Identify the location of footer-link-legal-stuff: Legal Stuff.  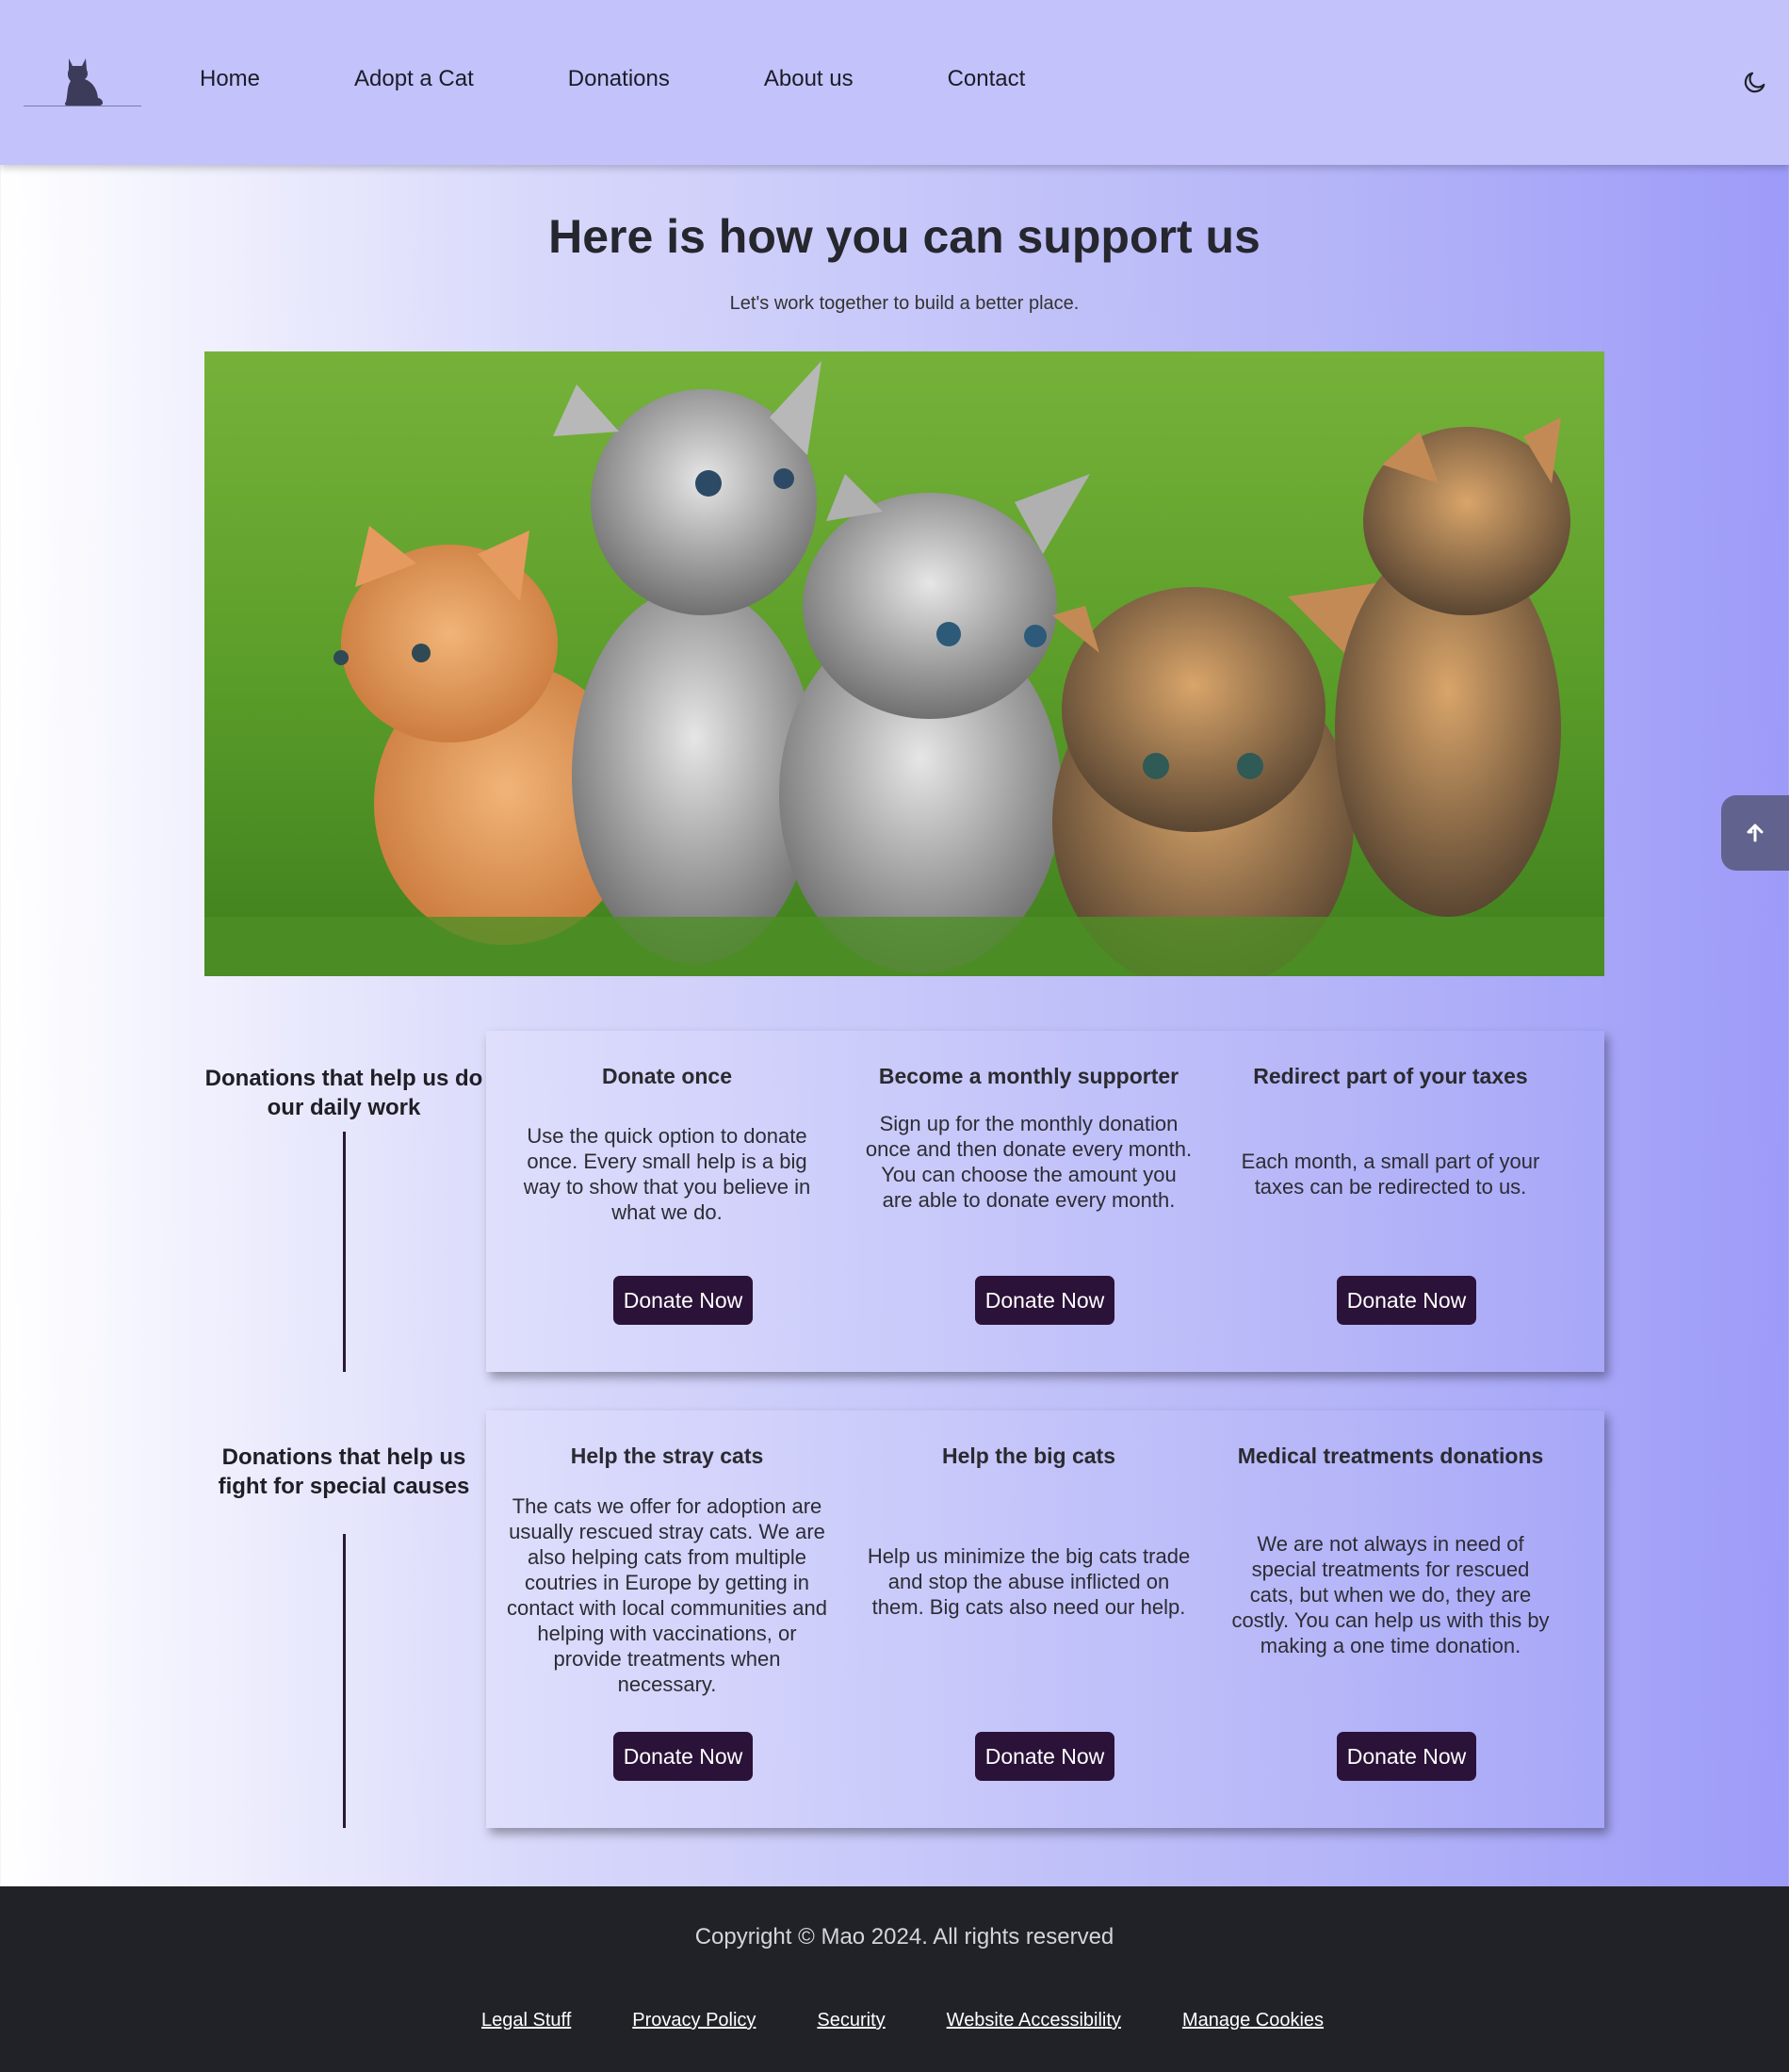
(526, 2020).